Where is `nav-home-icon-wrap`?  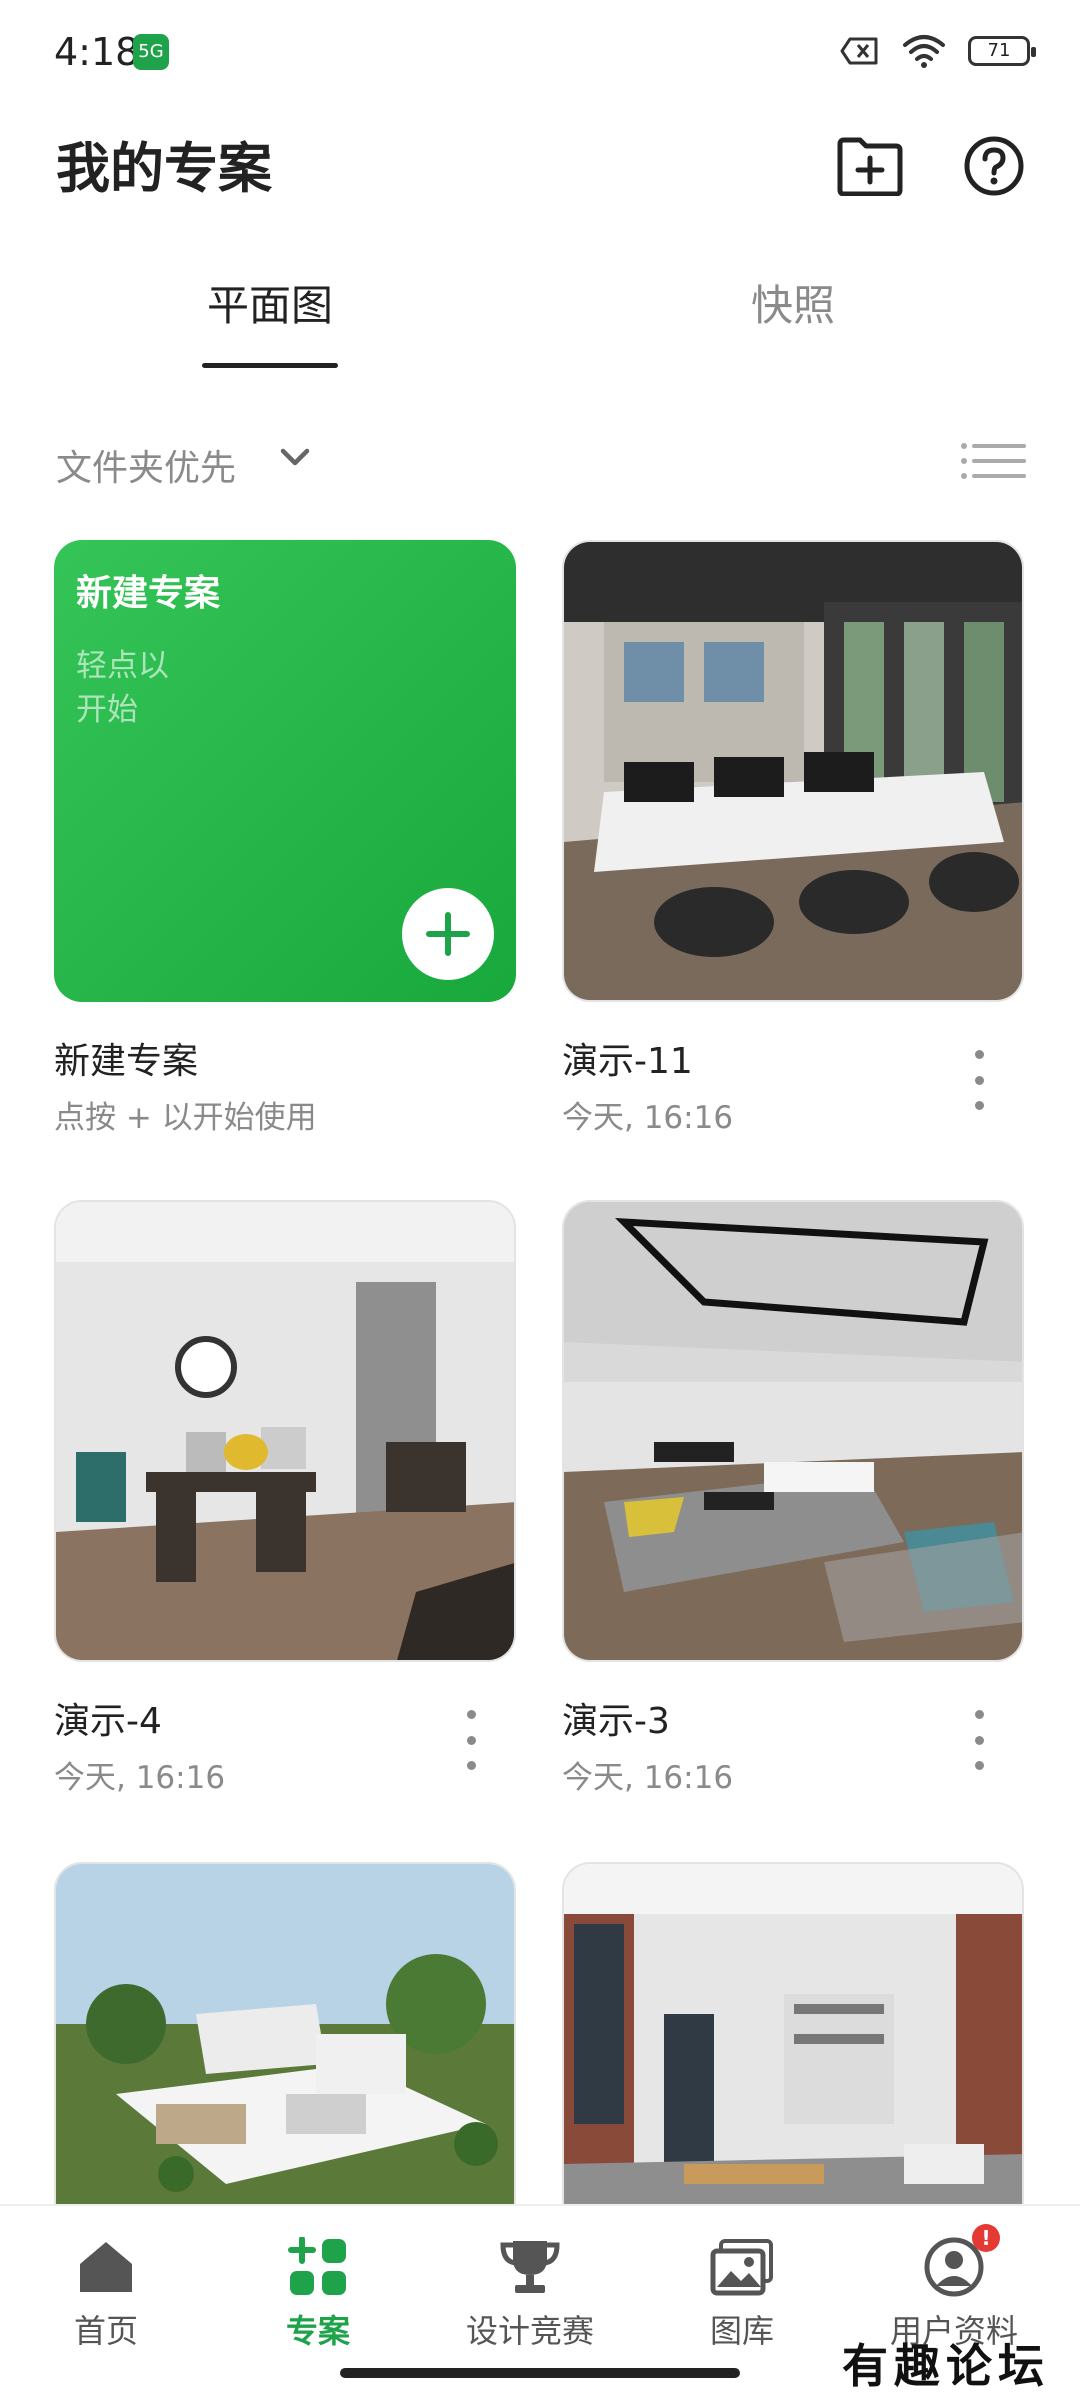 nav-home-icon-wrap is located at coordinates (106, 2267).